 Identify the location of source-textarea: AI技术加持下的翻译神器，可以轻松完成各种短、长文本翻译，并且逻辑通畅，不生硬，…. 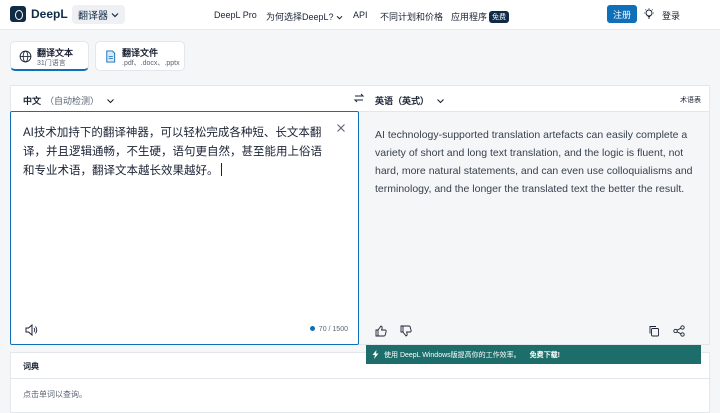
(175, 152).